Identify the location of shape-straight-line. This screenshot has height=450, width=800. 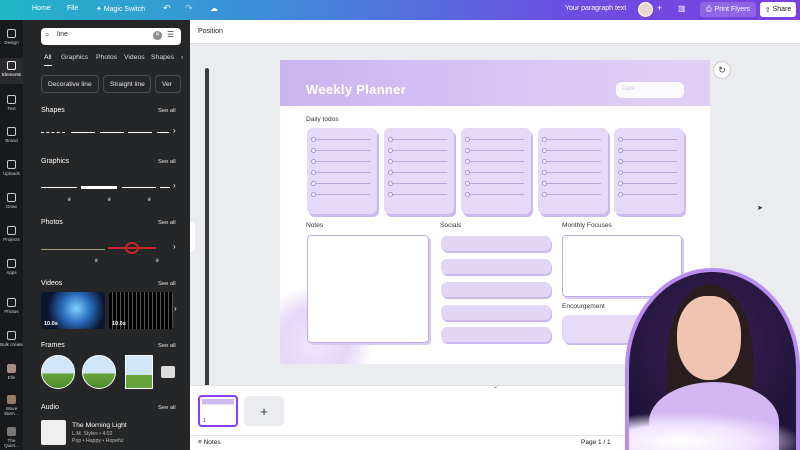
(83, 132).